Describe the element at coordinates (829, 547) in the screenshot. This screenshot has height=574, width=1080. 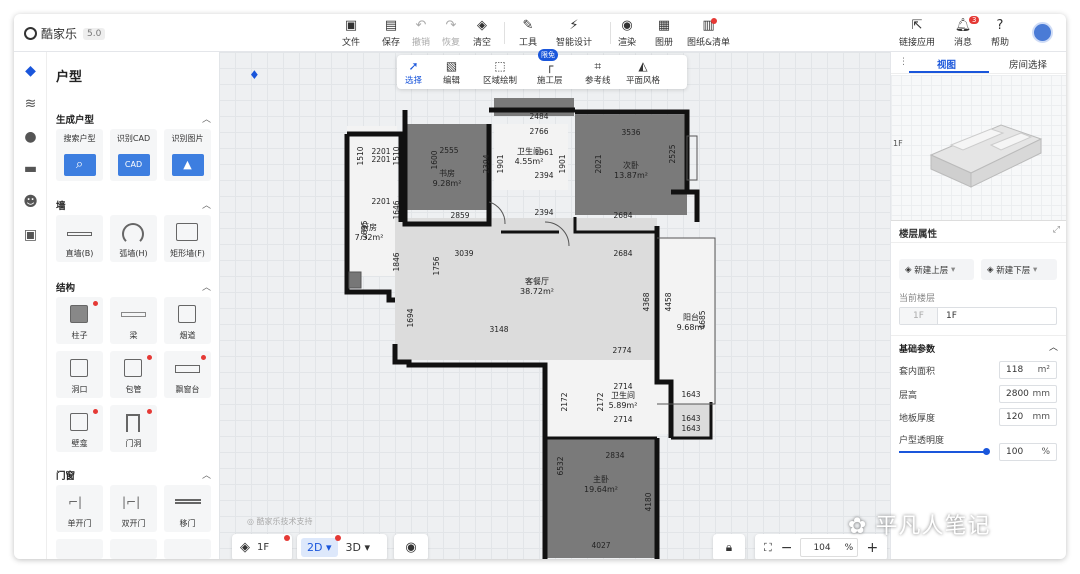
I see `zoom-input: 104%` at that location.